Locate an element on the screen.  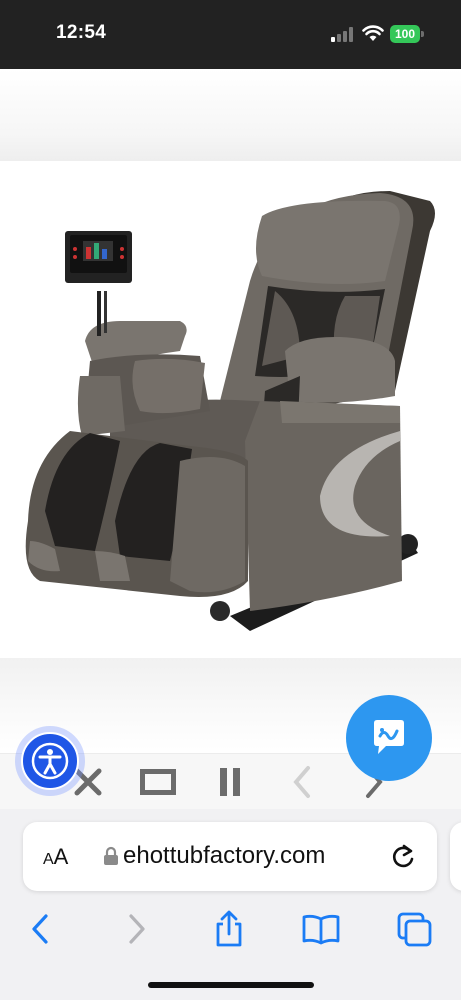
fullscreen-media-button is located at coordinates (158, 782).